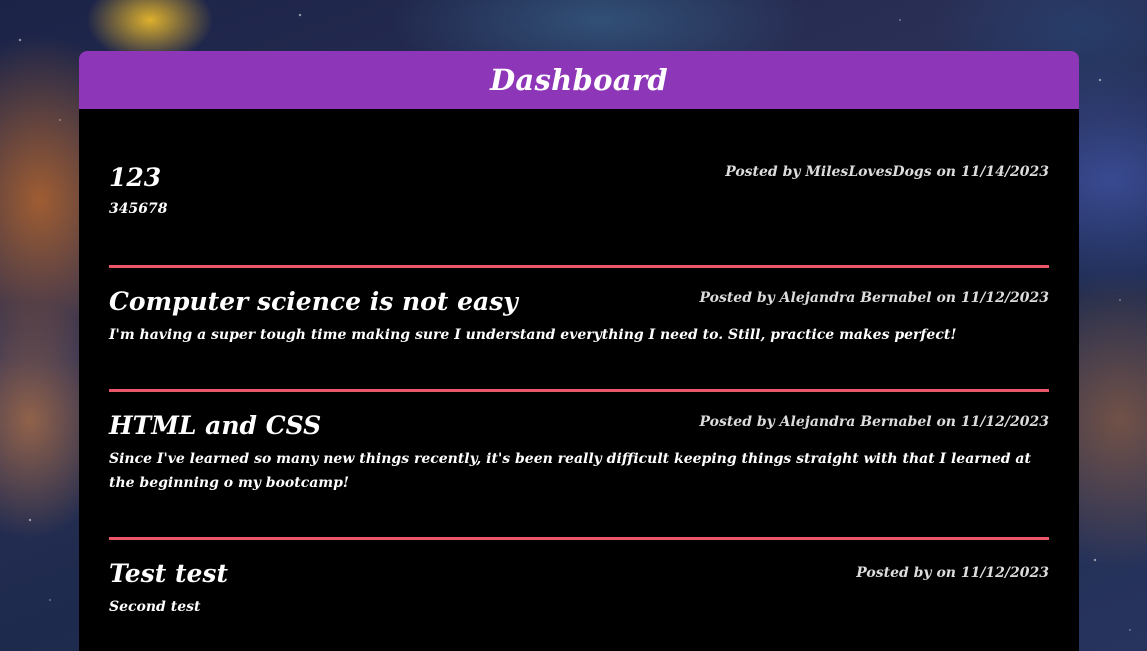 The height and width of the screenshot is (651, 1147). I want to click on page-title: Dashboard, so click(579, 80).